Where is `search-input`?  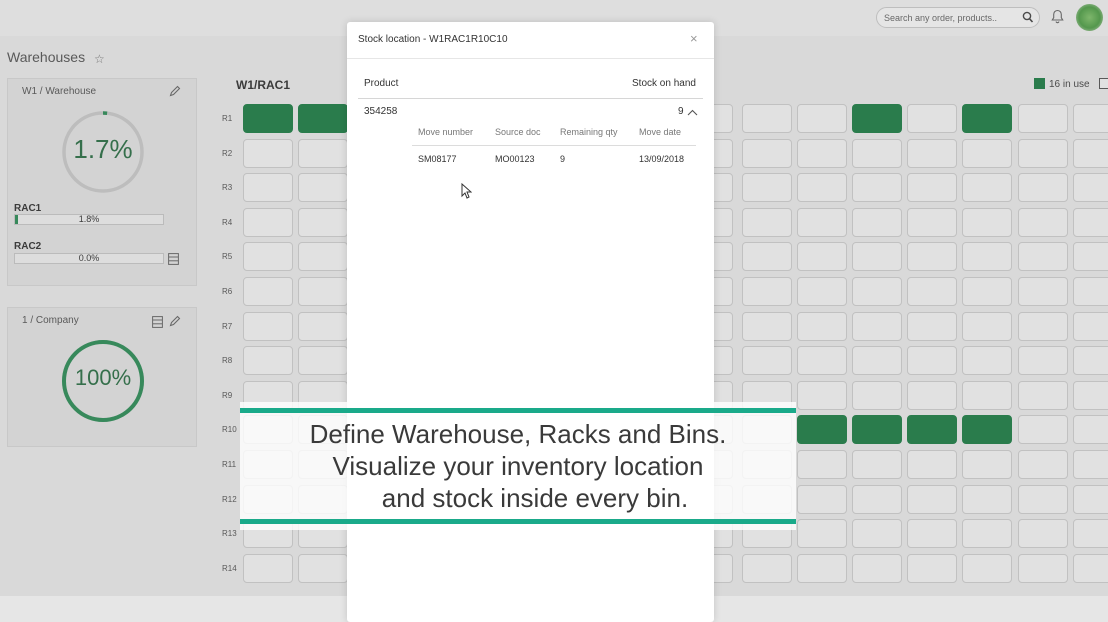
search-input is located at coordinates (949, 17).